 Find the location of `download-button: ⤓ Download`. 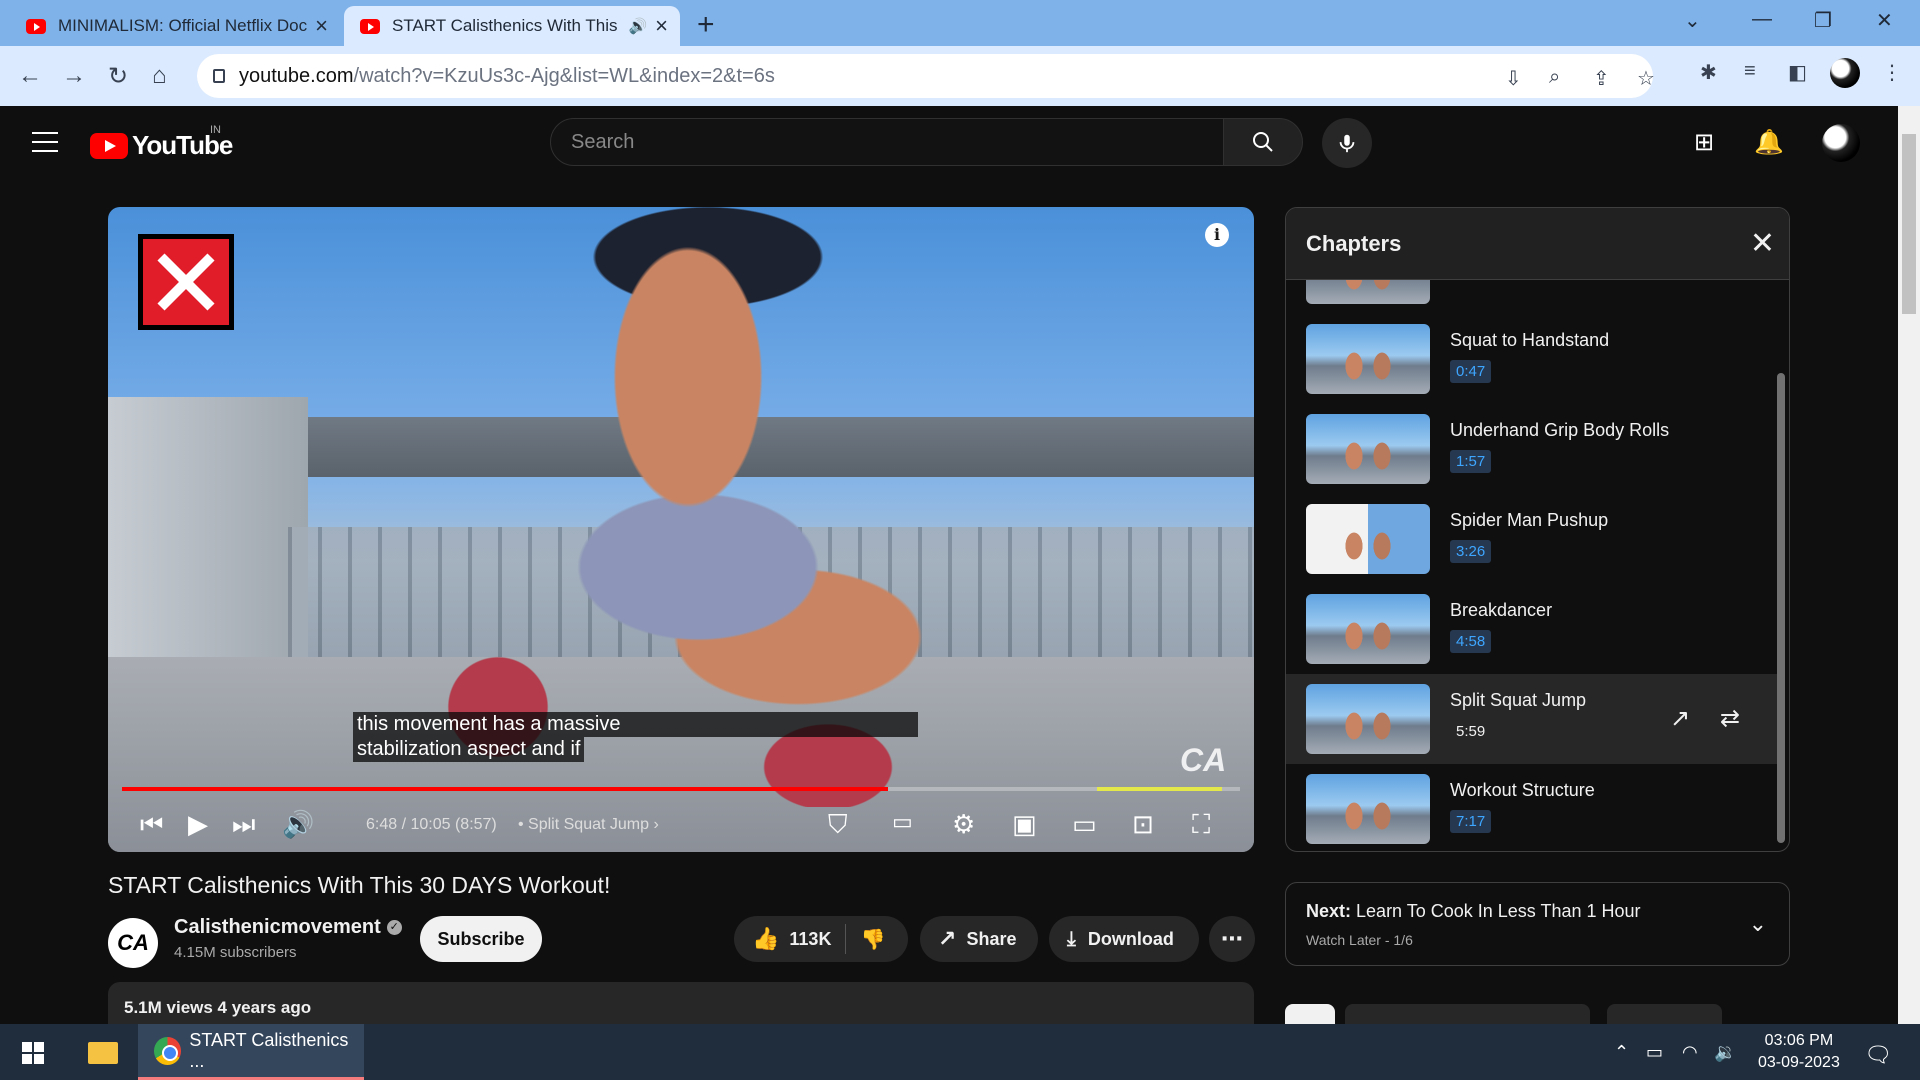

download-button: ⤓ Download is located at coordinates (1124, 939).